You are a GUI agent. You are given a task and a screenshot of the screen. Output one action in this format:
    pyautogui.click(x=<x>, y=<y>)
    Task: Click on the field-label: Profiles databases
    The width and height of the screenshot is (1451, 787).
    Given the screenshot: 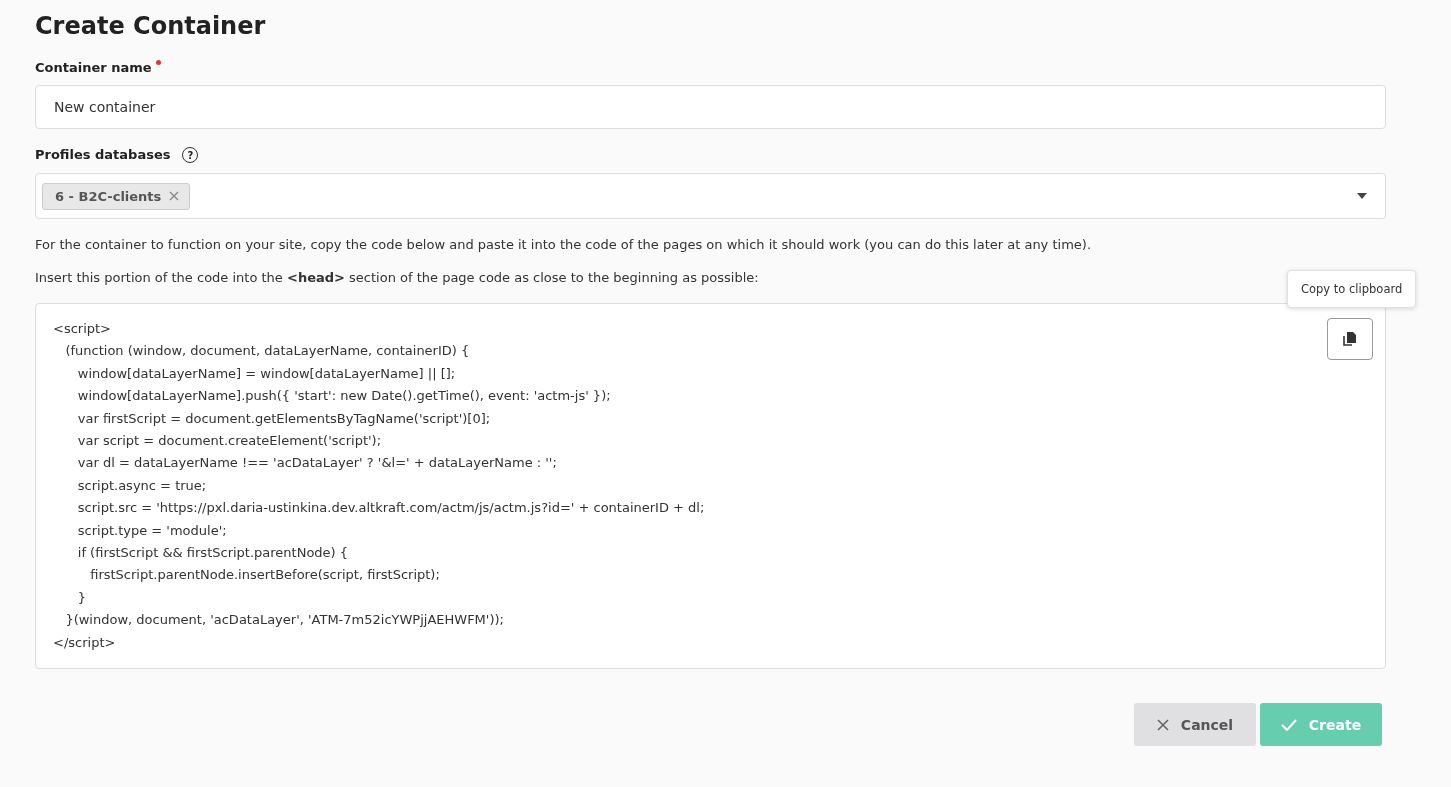 What is the action you would take?
    pyautogui.click(x=103, y=154)
    